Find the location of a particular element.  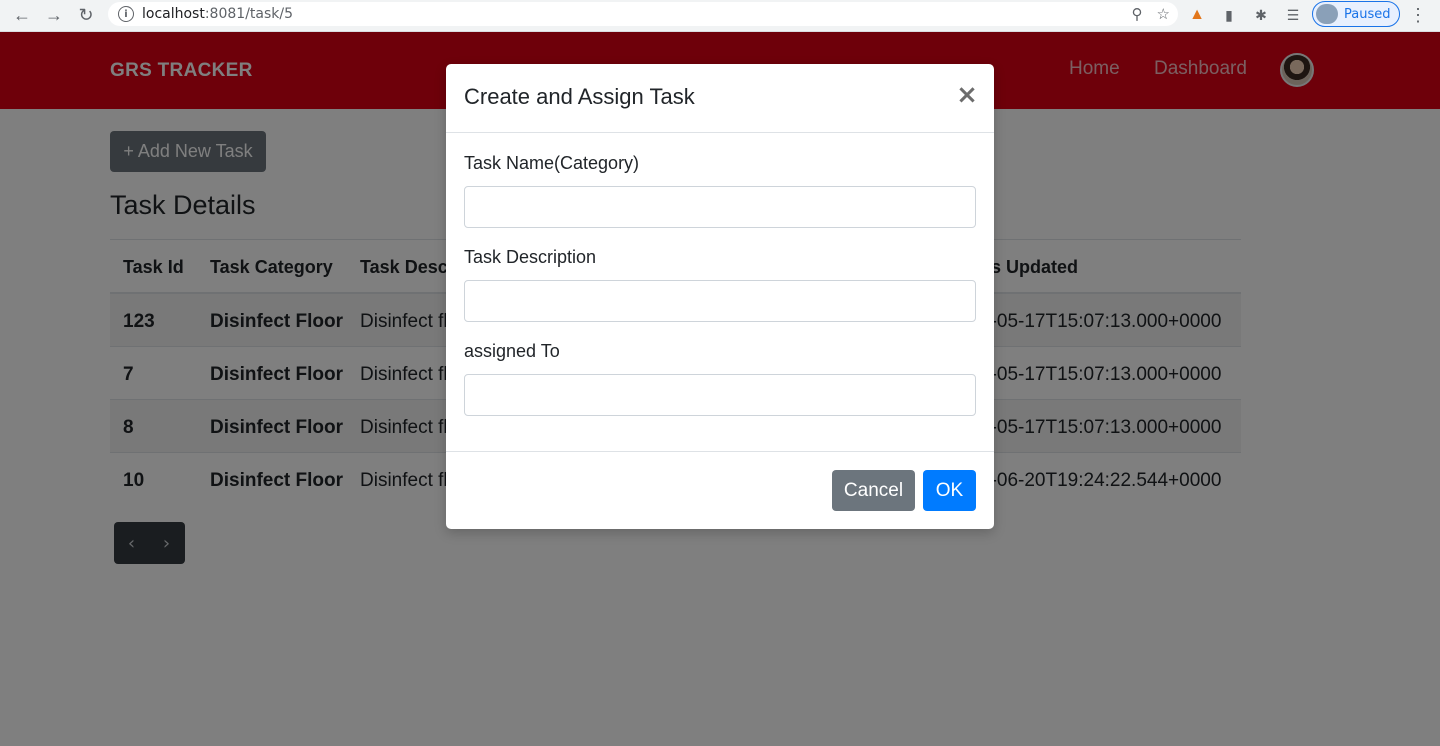

profile-button: Paused is located at coordinates (1356, 14).